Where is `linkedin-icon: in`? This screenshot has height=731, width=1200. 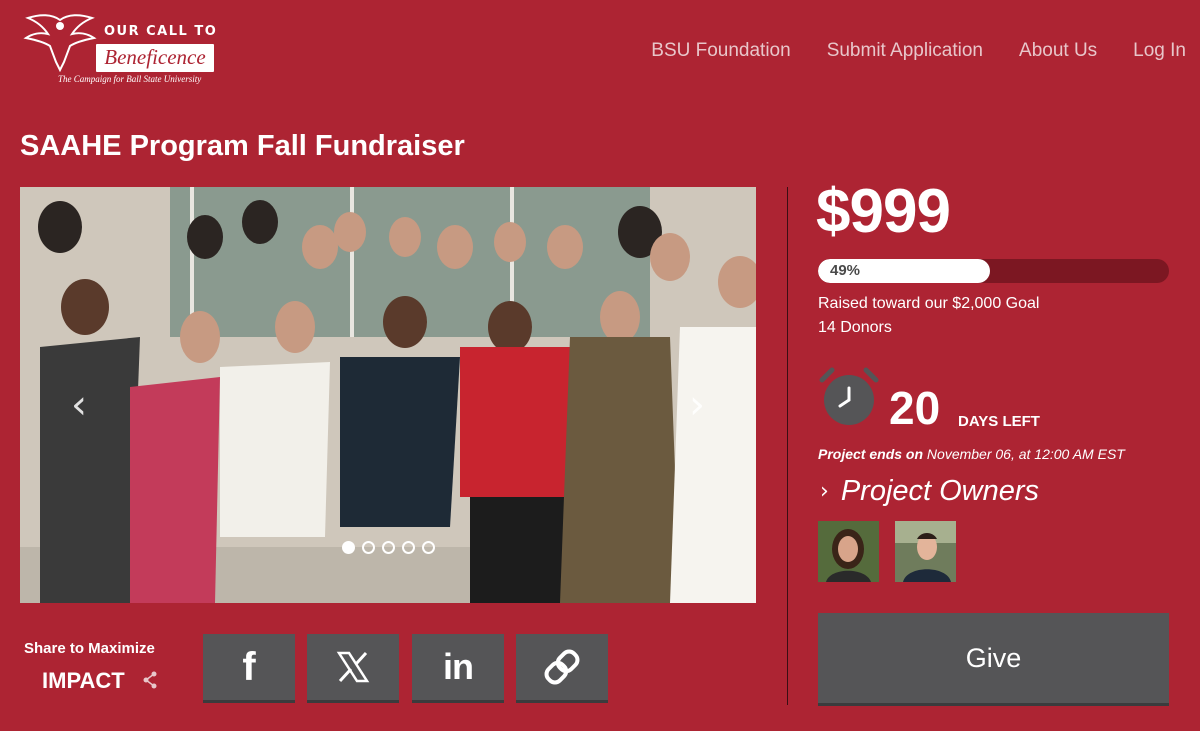
linkedin-icon: in is located at coordinates (458, 666).